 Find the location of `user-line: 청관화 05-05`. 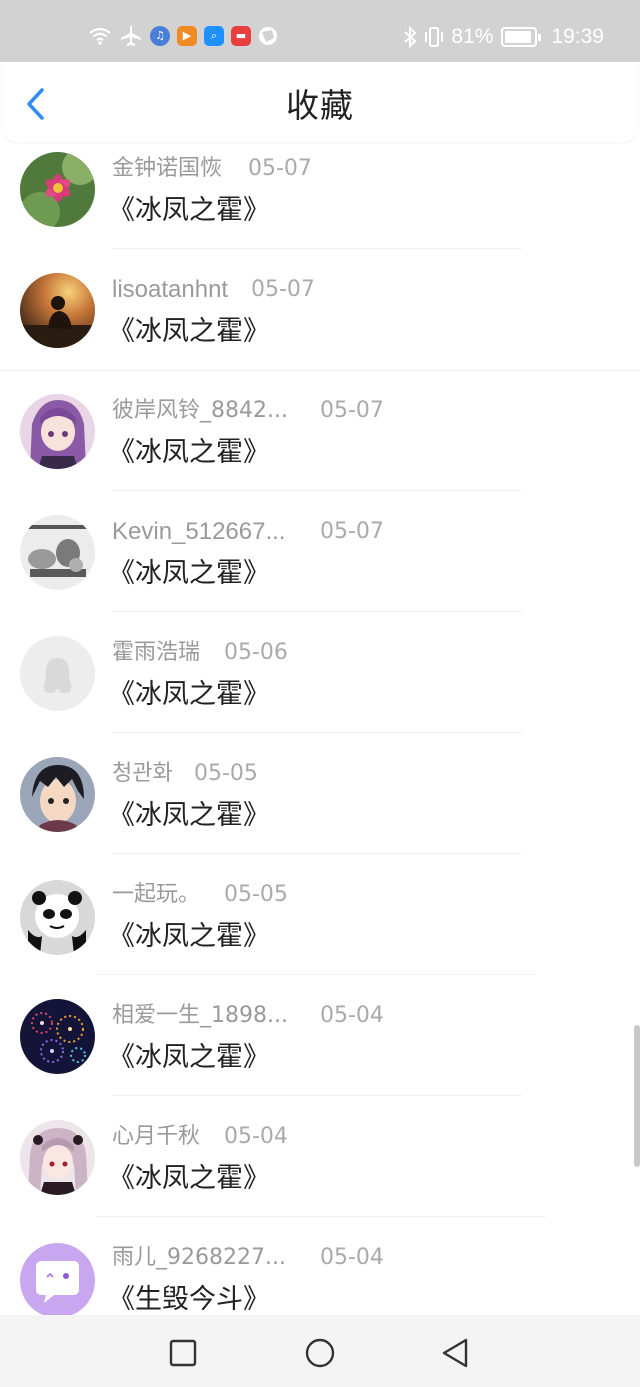

user-line: 청관화 05-05 is located at coordinates (362, 774).